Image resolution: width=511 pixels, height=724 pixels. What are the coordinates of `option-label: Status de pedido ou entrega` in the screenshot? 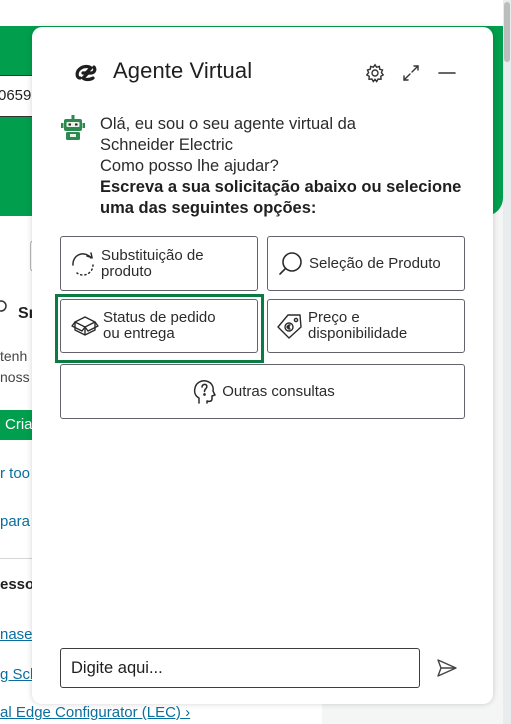 It's located at (159, 325).